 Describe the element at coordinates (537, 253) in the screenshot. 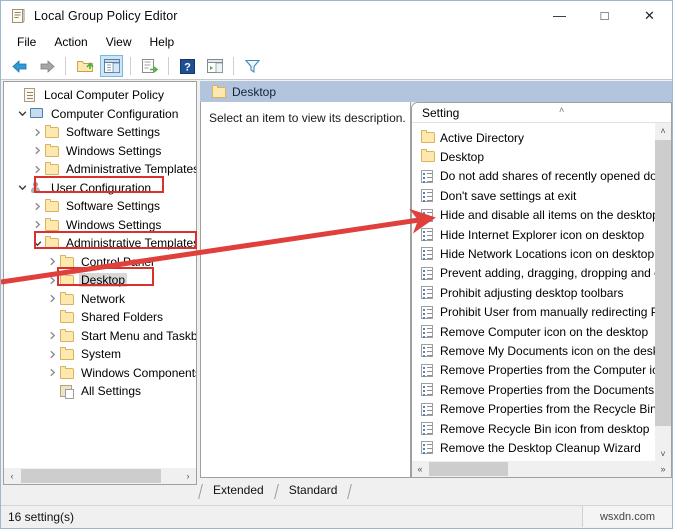

I see `setting-row: Hide Network Locations icon on desktop` at that location.